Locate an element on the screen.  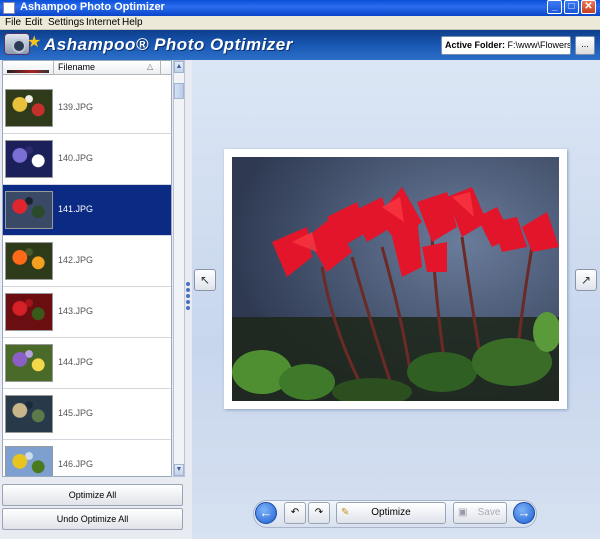
previous-image-button: ↖ is located at coordinates (205, 280).